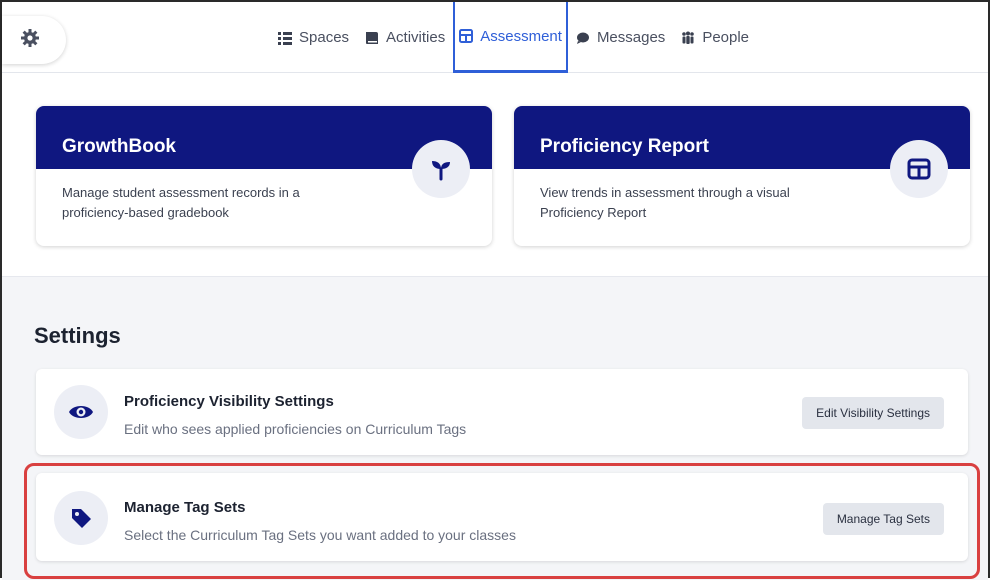 This screenshot has width=990, height=580. What do you see at coordinates (873, 413) in the screenshot?
I see `edit-visibility-settings-button: Edit Visibility Settings` at bounding box center [873, 413].